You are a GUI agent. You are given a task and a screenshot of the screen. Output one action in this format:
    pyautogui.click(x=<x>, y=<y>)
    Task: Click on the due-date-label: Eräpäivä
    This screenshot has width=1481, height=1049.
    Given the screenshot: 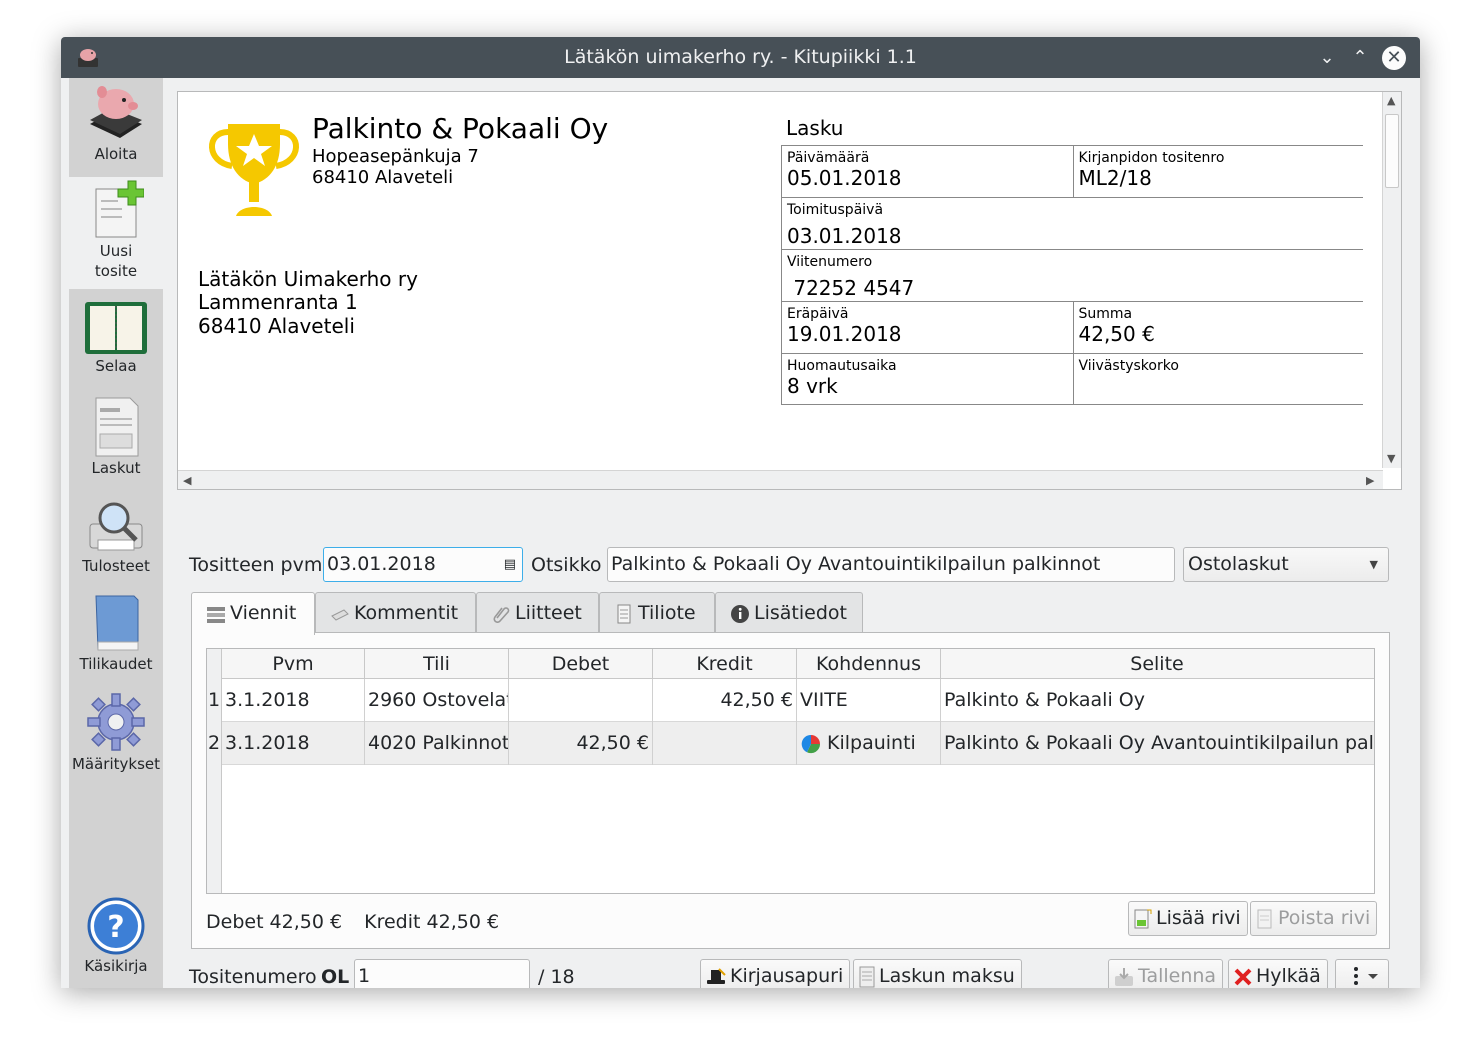 What is the action you would take?
    pyautogui.click(x=818, y=314)
    